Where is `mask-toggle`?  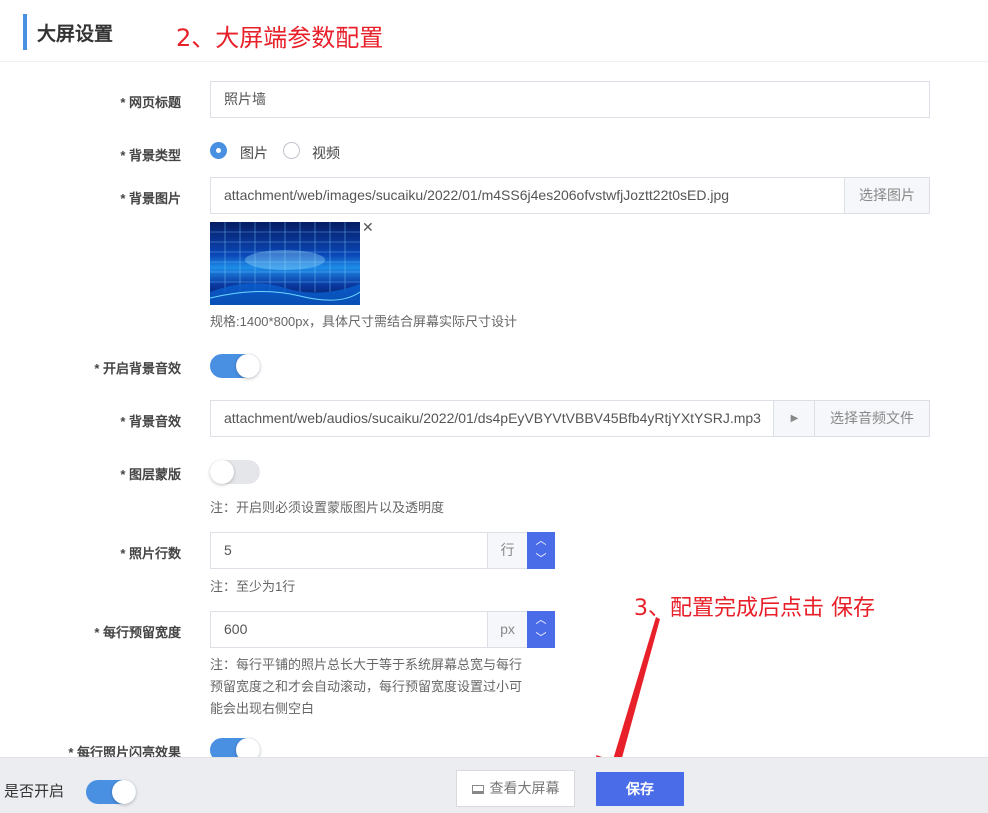
mask-toggle is located at coordinates (235, 472).